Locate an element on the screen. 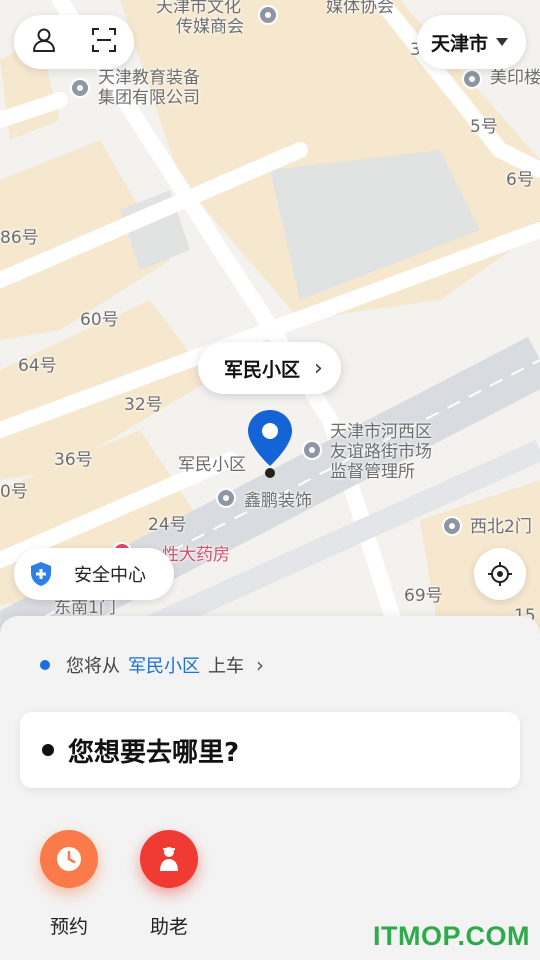 The image size is (540, 960). shield-icon is located at coordinates (41, 574).